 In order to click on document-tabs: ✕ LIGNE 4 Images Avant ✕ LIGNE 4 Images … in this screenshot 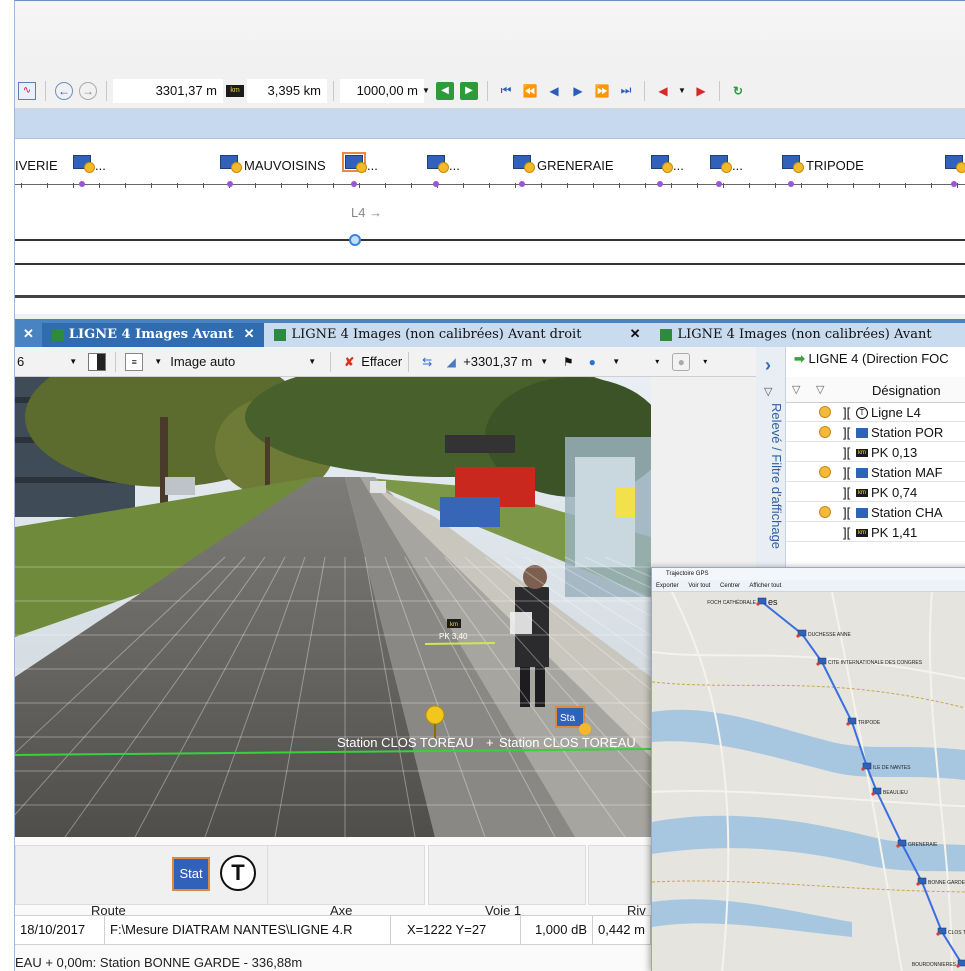, I will do `click(490, 333)`.